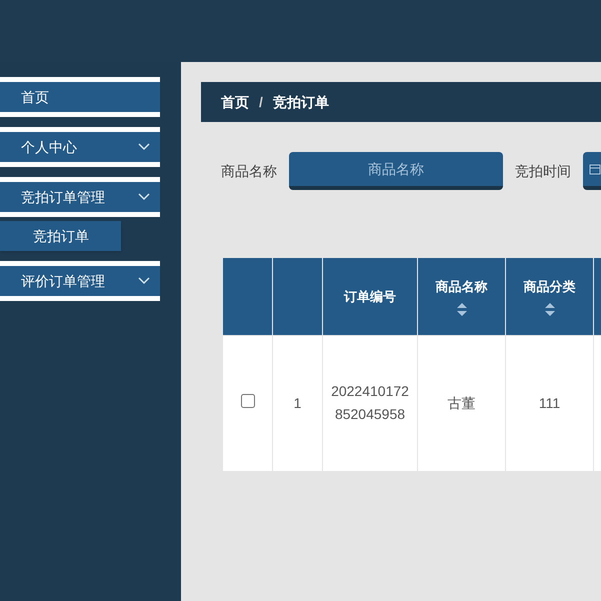  Describe the element at coordinates (462, 287) in the screenshot. I see `column-title: 商品名称` at that location.